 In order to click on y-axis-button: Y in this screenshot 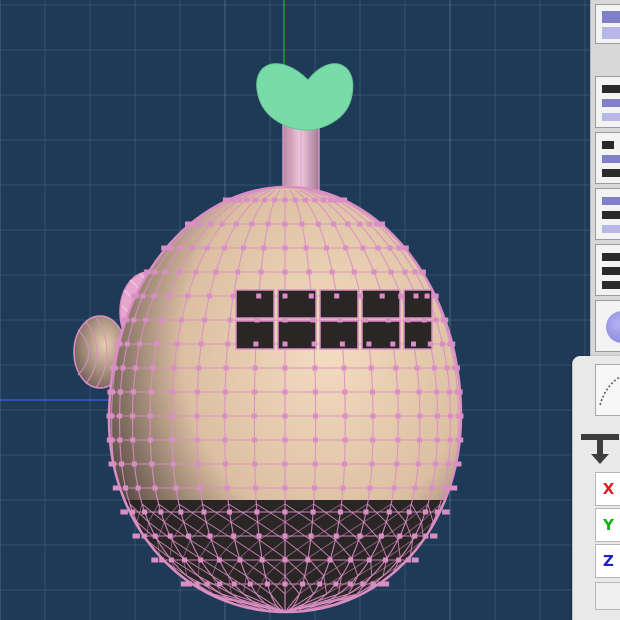, I will do `click(607, 525)`.